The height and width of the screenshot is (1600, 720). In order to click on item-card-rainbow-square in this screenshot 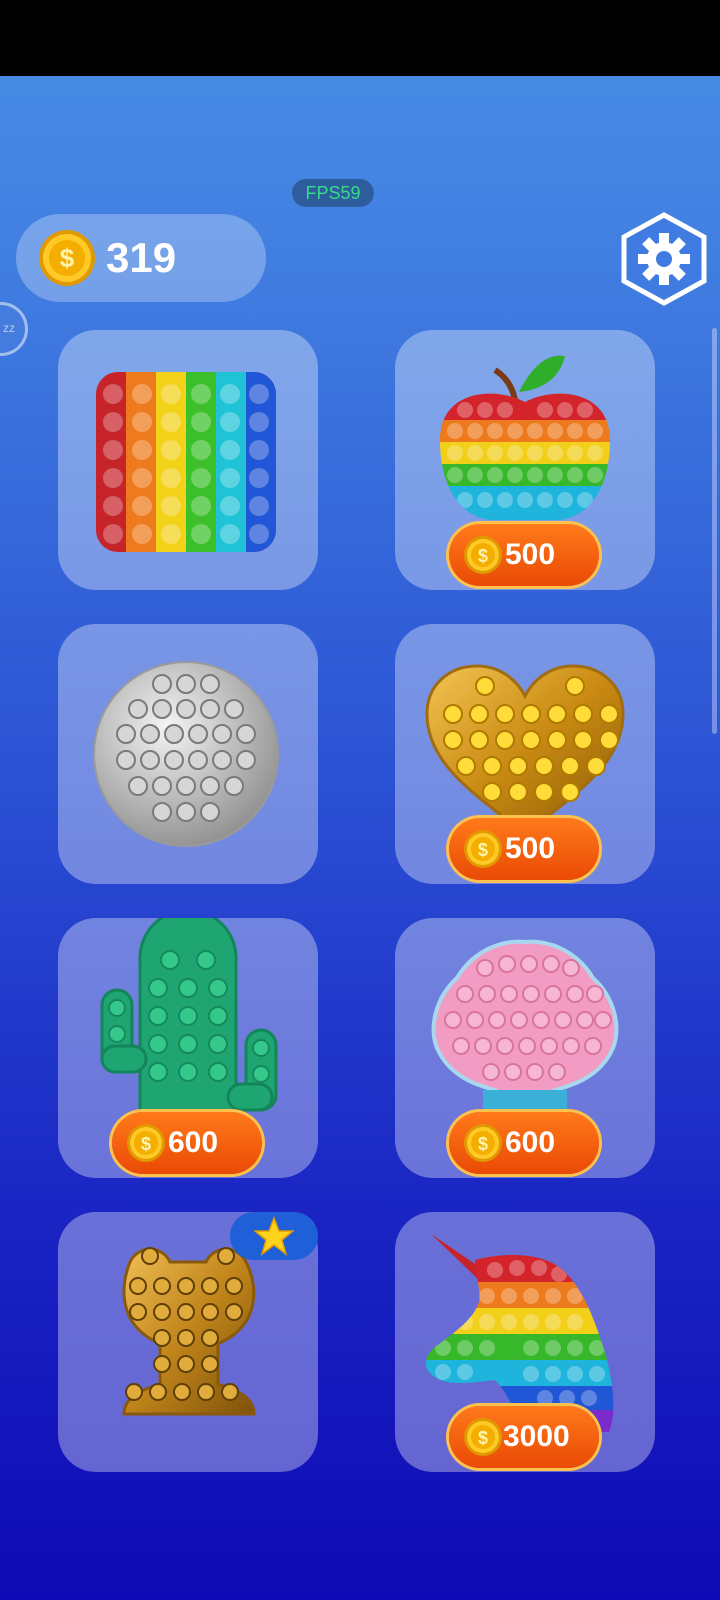, I will do `click(188, 460)`.